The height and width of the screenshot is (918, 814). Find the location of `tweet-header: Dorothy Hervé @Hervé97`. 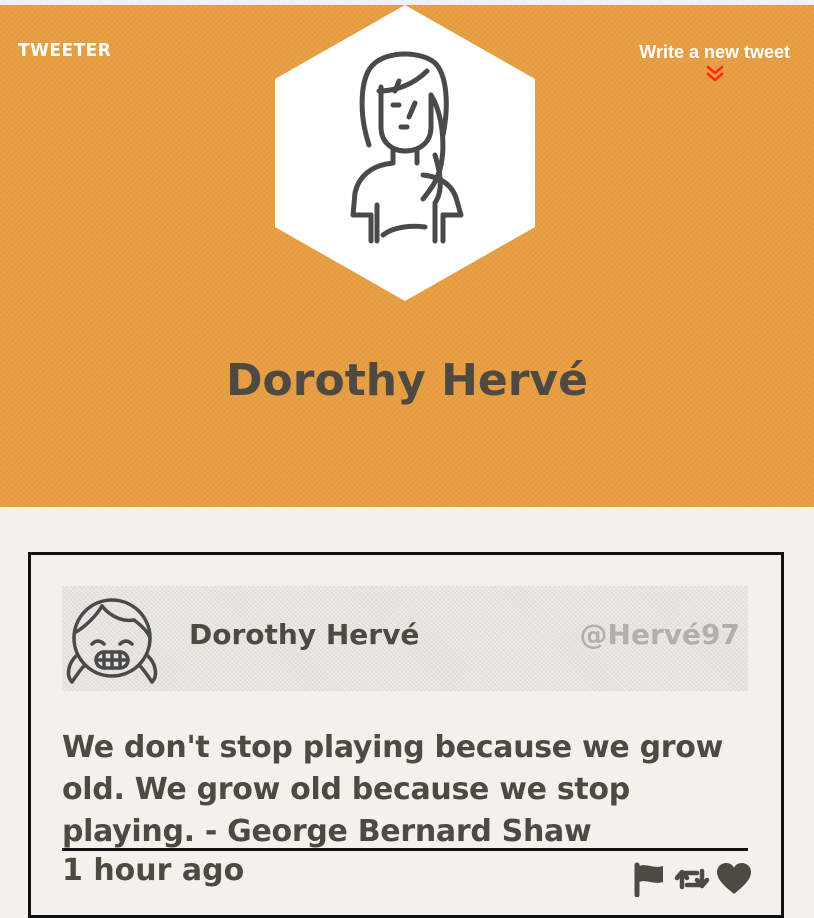

tweet-header: Dorothy Hervé @Hervé97 is located at coordinates (405, 638).